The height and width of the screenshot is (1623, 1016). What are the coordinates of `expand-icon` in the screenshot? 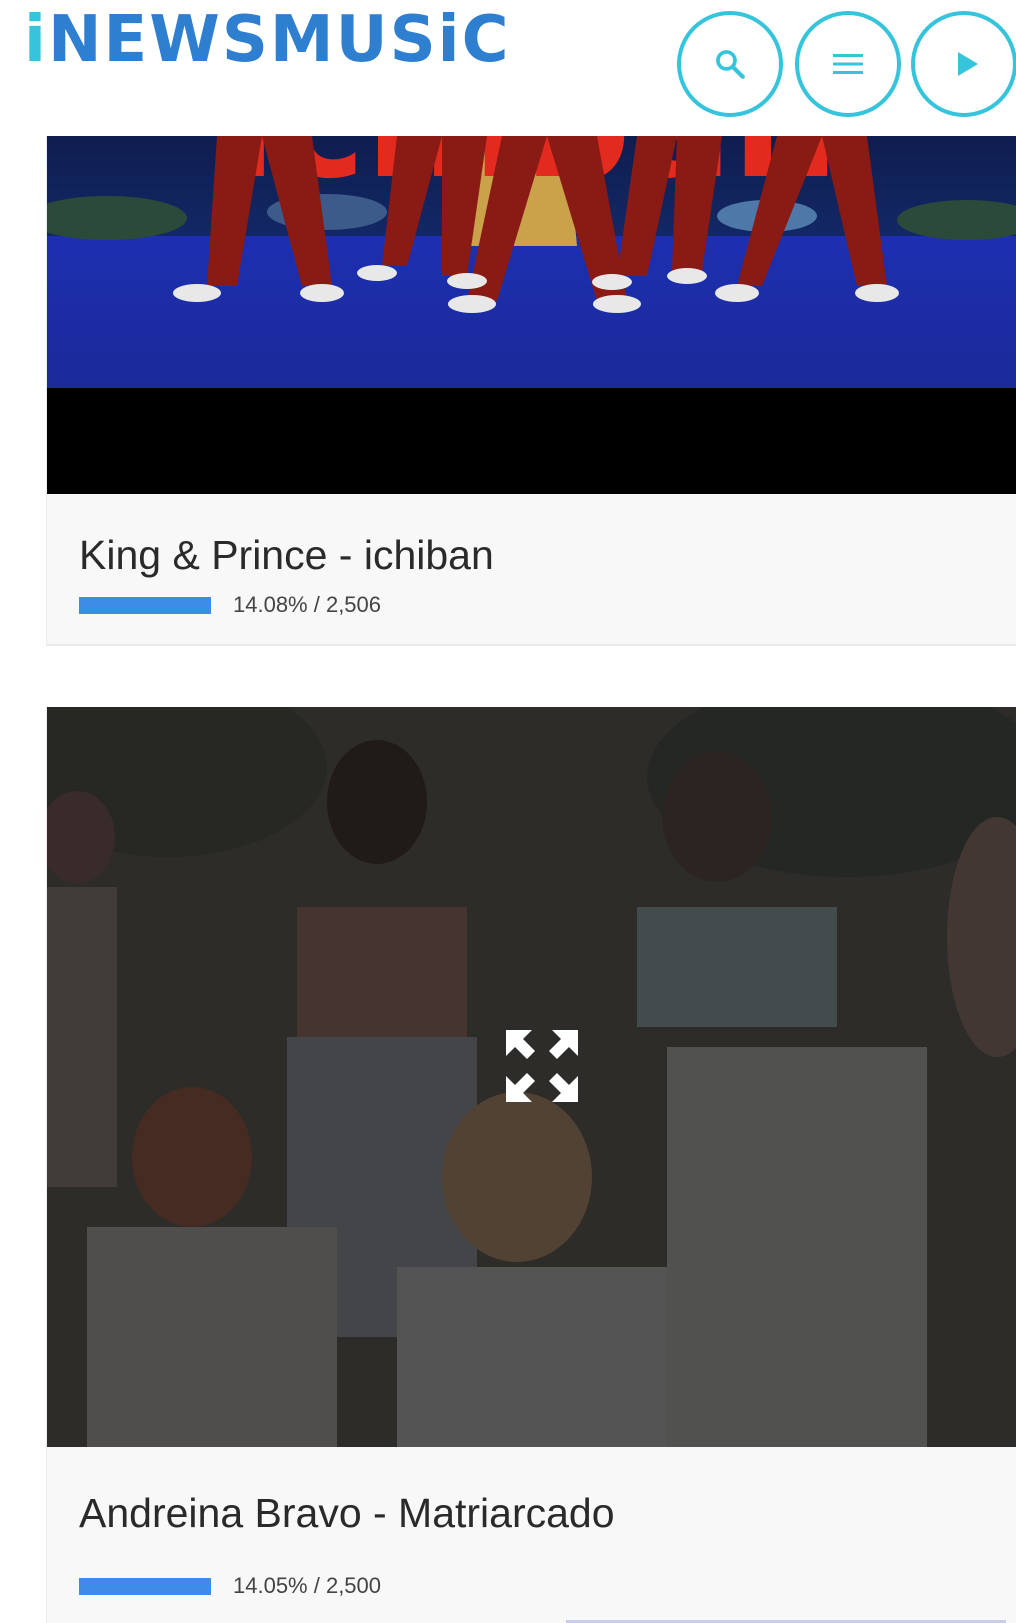 It's located at (542, 1066).